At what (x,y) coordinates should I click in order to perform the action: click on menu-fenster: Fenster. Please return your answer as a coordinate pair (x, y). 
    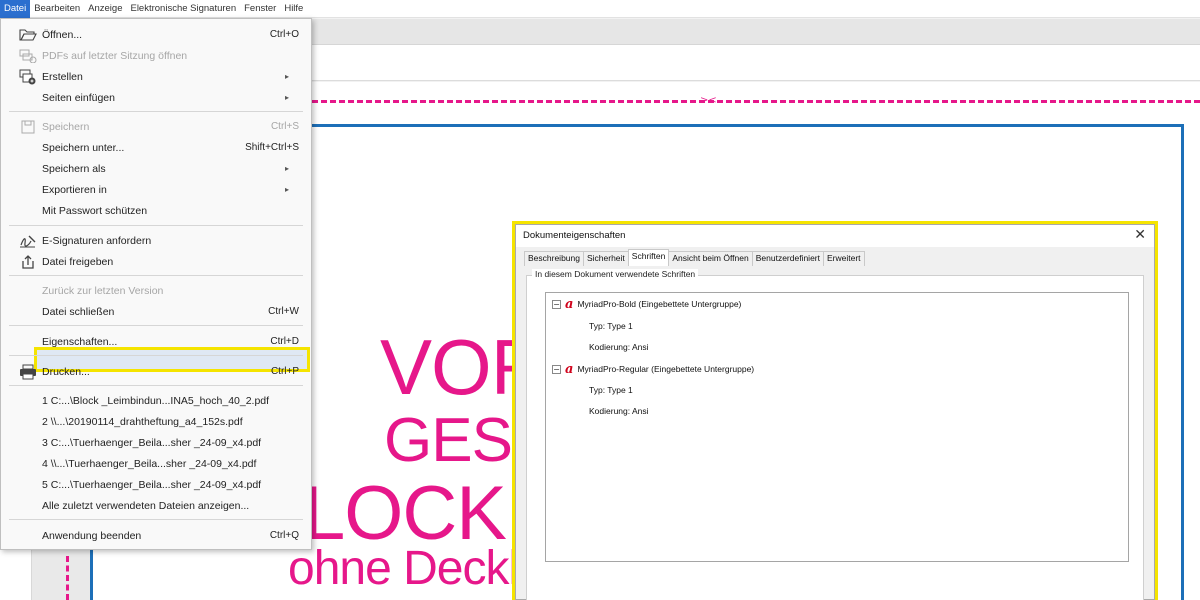
    Looking at the image, I should click on (260, 9).